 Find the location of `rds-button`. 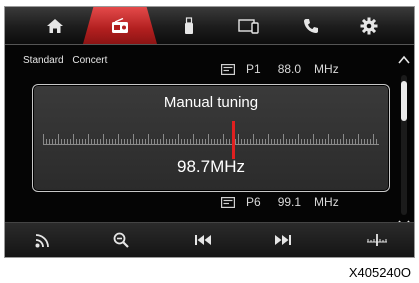

rds-button is located at coordinates (43, 240).